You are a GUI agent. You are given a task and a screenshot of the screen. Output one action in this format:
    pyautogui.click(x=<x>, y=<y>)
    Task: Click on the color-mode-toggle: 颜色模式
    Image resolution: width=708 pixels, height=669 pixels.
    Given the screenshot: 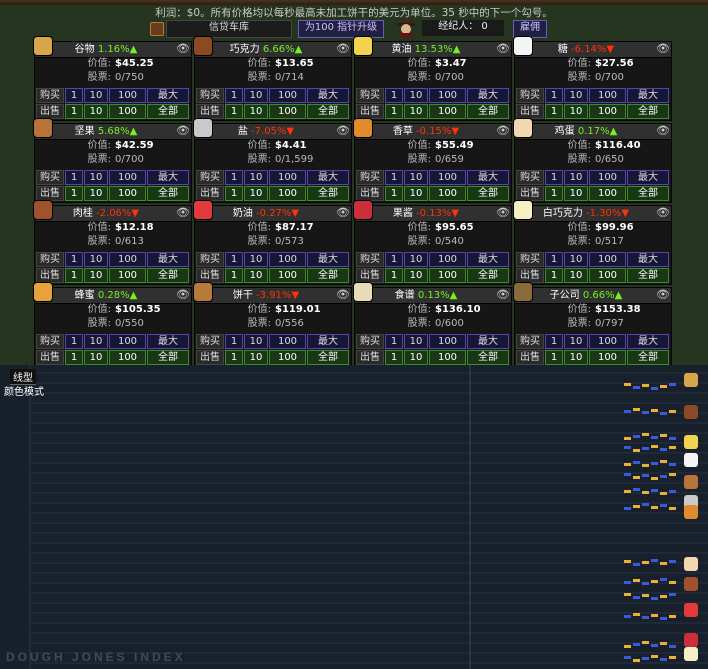 What is the action you would take?
    pyautogui.click(x=24, y=390)
    